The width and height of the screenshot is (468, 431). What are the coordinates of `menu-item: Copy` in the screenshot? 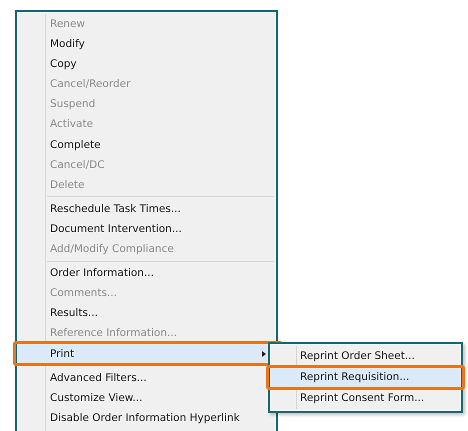 It's located at (146, 64).